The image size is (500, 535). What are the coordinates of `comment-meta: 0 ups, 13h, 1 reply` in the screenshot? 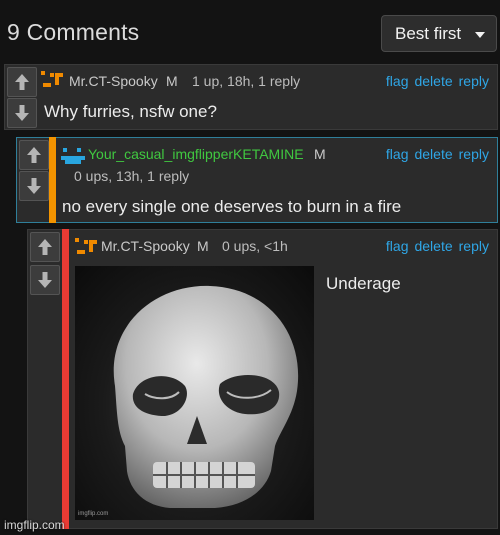 It's located at (132, 176).